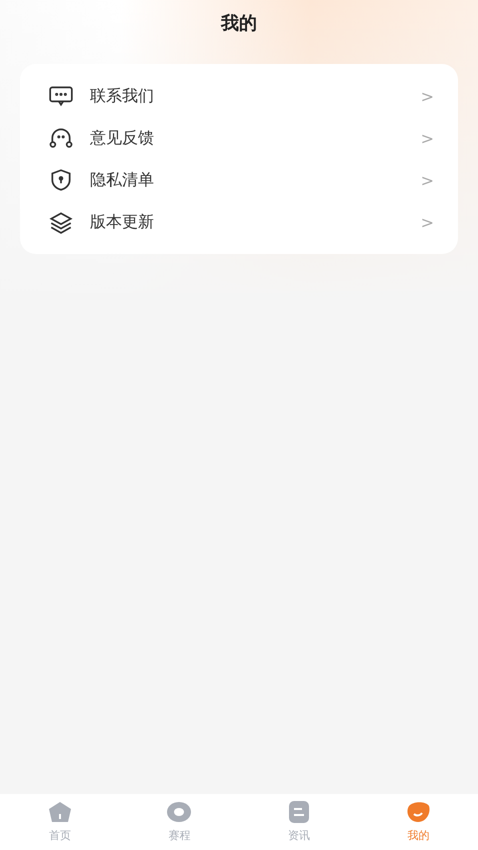  What do you see at coordinates (255, 180) in the screenshot?
I see `menu-item: 隐私清单` at bounding box center [255, 180].